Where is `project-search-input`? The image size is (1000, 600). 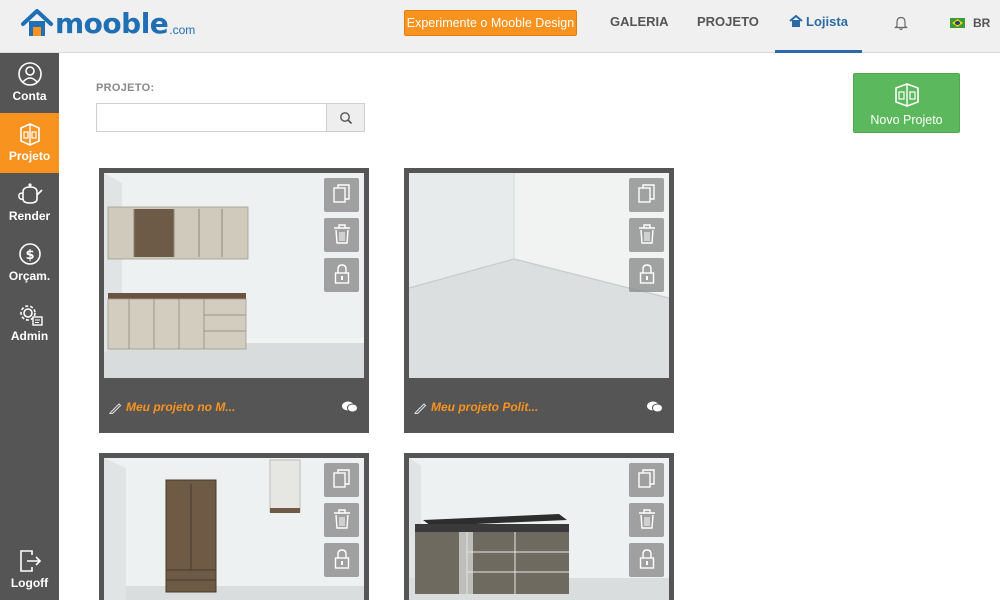
project-search-input is located at coordinates (211, 117).